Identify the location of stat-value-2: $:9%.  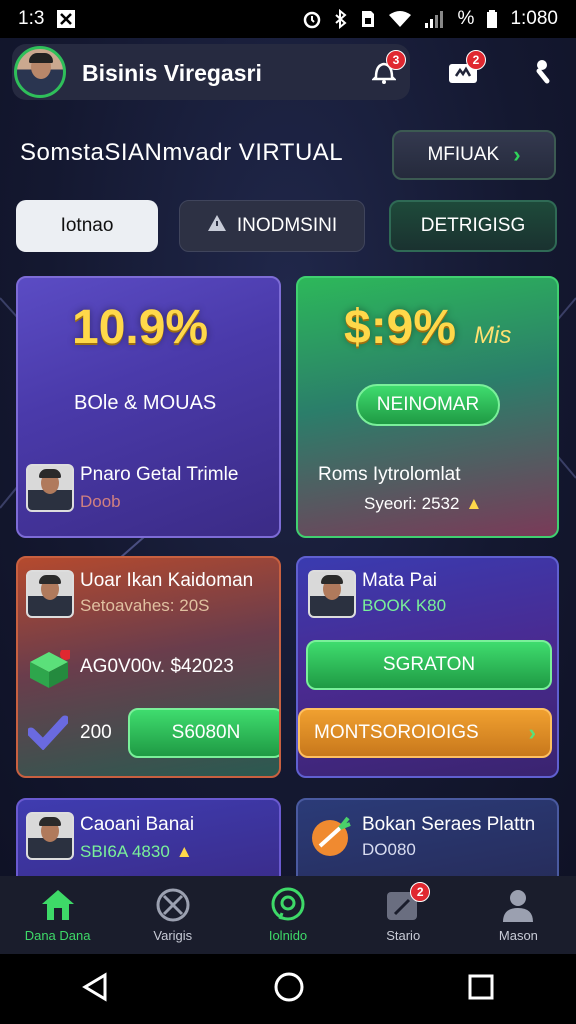
(400, 327).